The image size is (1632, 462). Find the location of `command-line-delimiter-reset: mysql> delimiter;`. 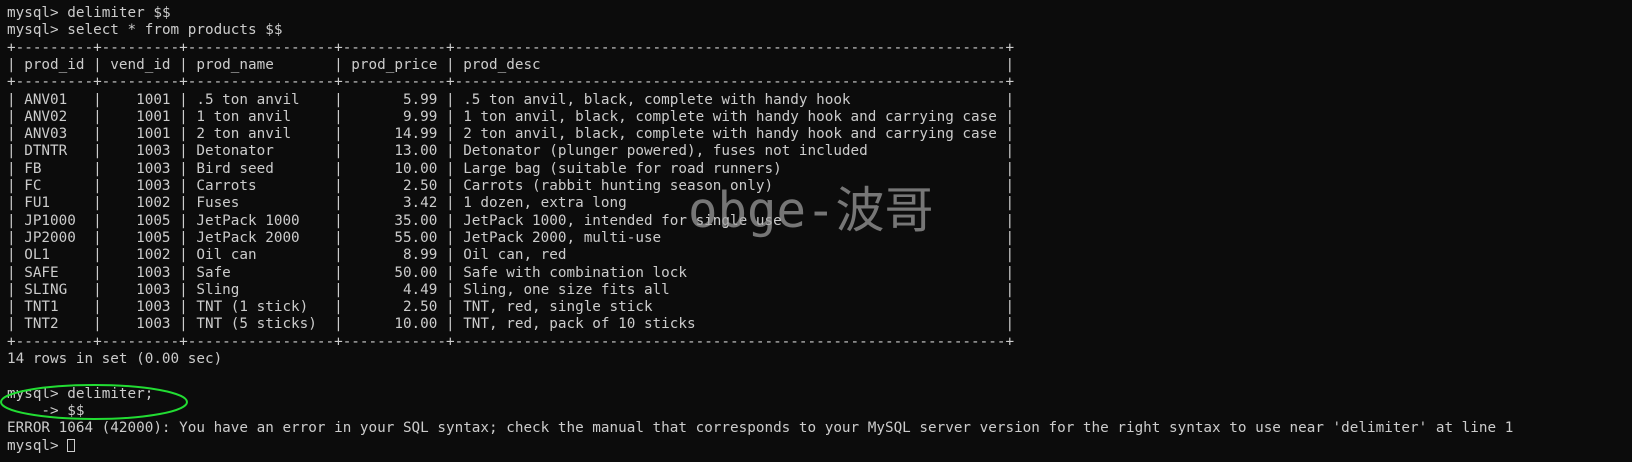

command-line-delimiter-reset: mysql> delimiter; is located at coordinates (80, 394).